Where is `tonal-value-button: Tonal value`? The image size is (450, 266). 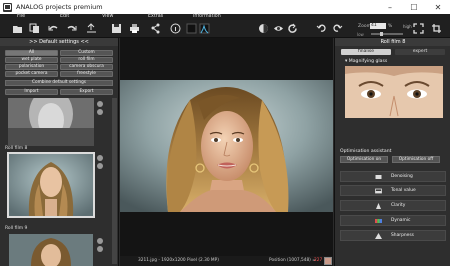
tonal-value-button: Tonal value is located at coordinates (393, 190).